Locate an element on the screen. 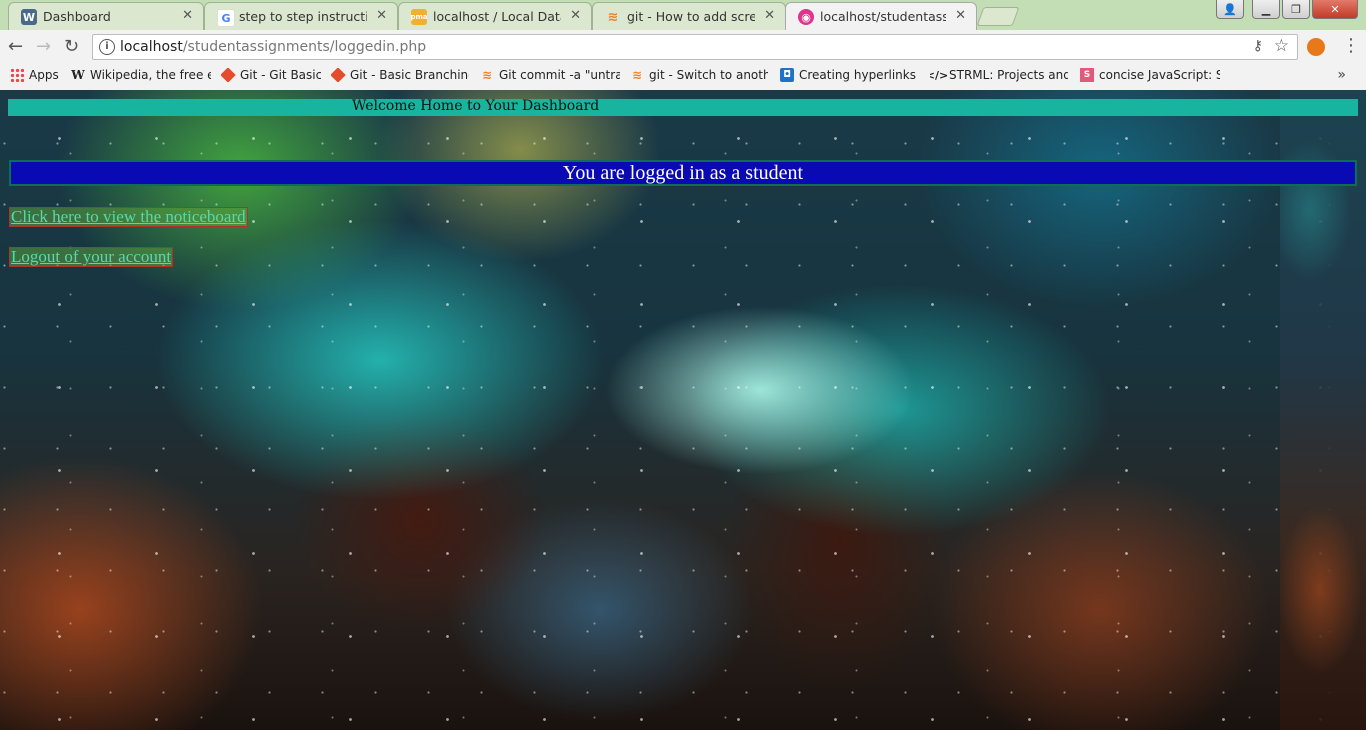 The image size is (1366, 730). info-icon: i is located at coordinates (107, 47).